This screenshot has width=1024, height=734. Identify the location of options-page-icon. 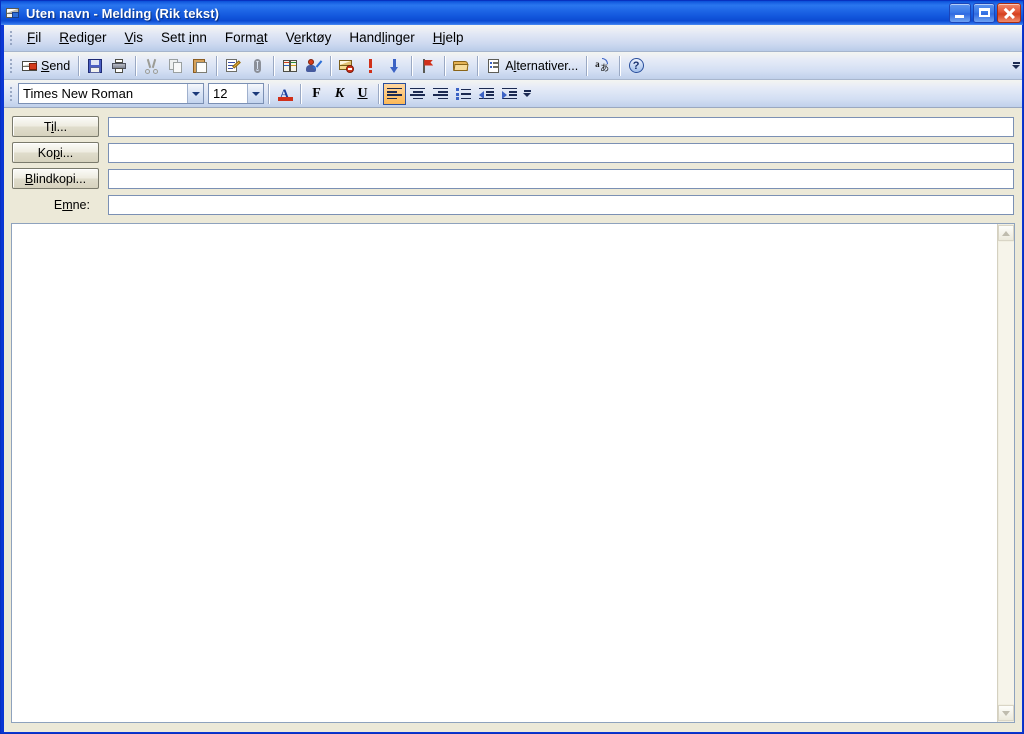
(494, 66).